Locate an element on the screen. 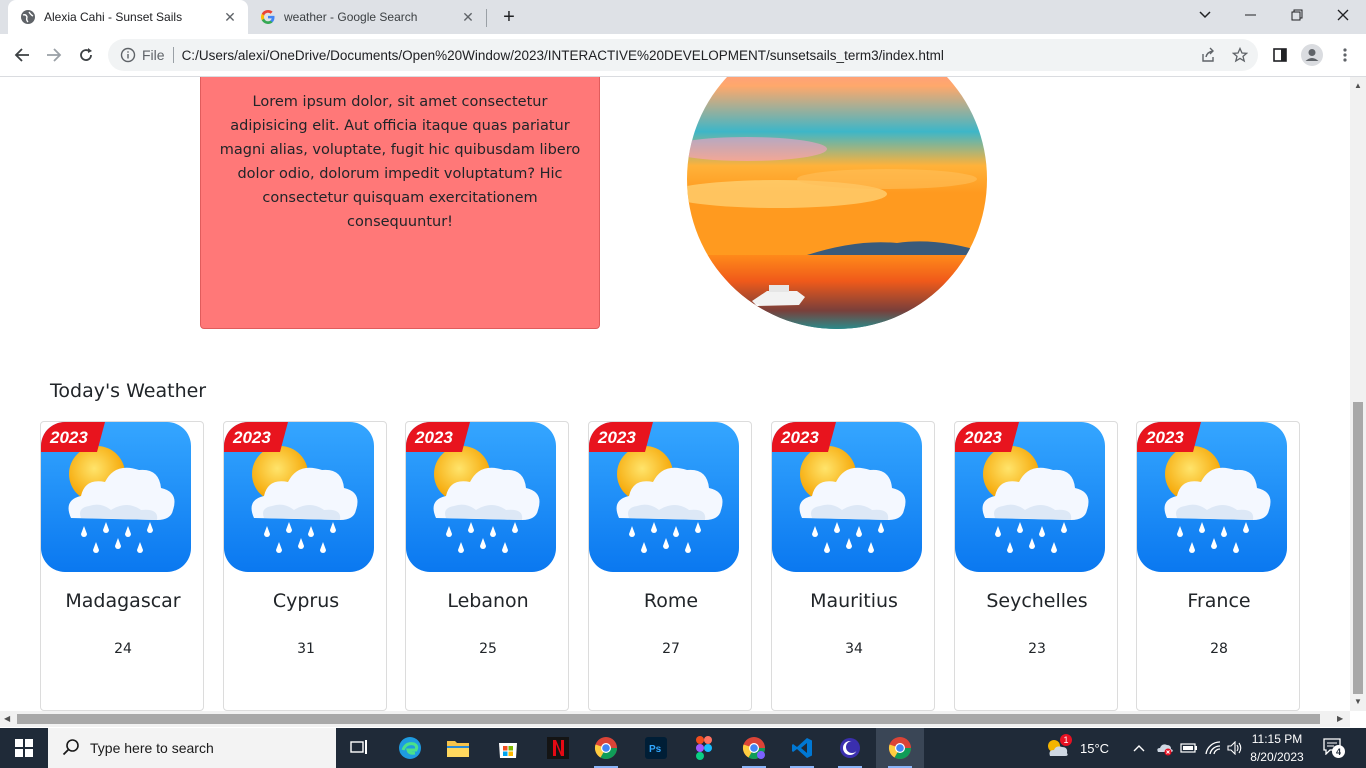 This screenshot has height=768, width=1366. scroll-up-icon: ▲ is located at coordinates (1358, 85).